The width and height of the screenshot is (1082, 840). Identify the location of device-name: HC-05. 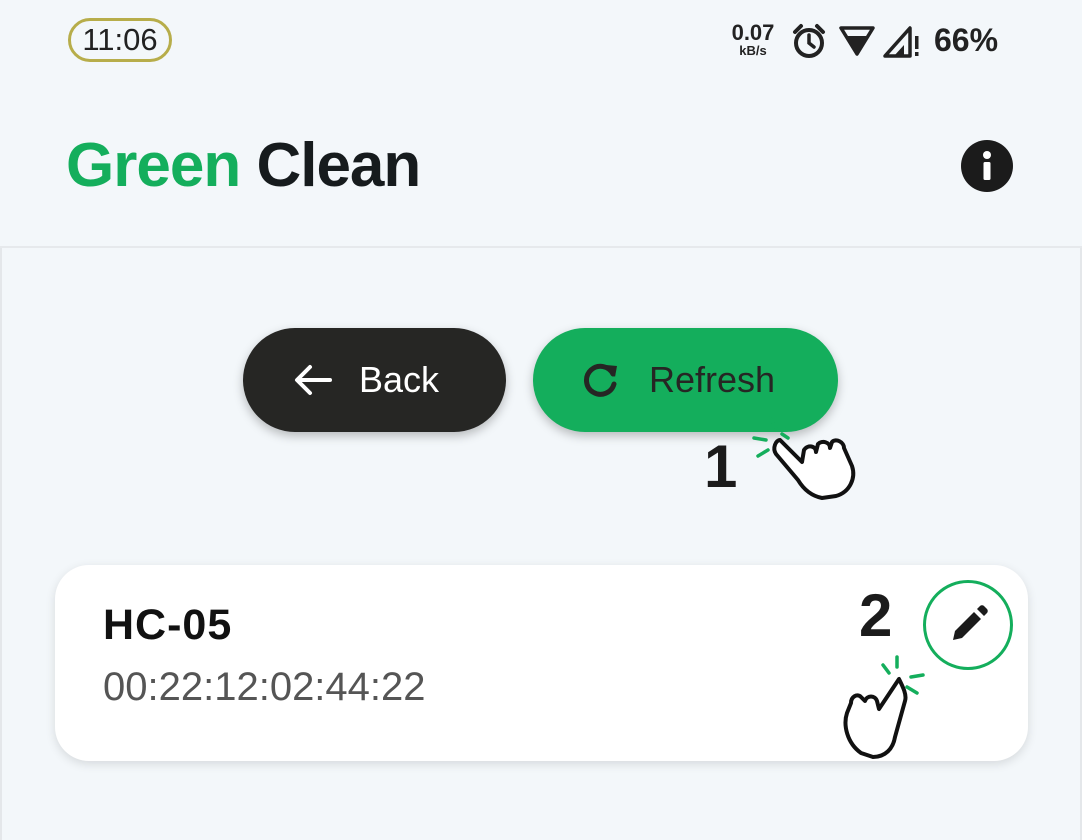
(168, 625).